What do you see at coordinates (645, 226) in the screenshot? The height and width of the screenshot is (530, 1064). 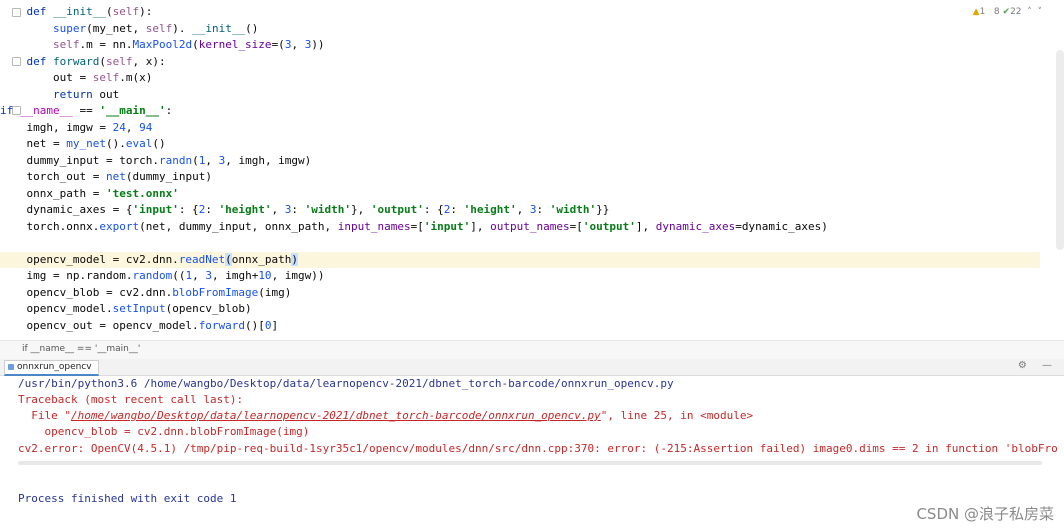 I see `code-token: ],` at bounding box center [645, 226].